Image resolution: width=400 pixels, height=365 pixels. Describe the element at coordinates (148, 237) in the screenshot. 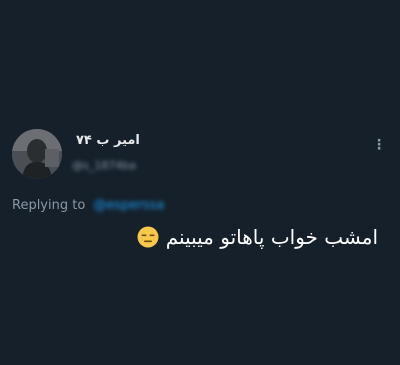

I see `expressionless-face-icon` at that location.